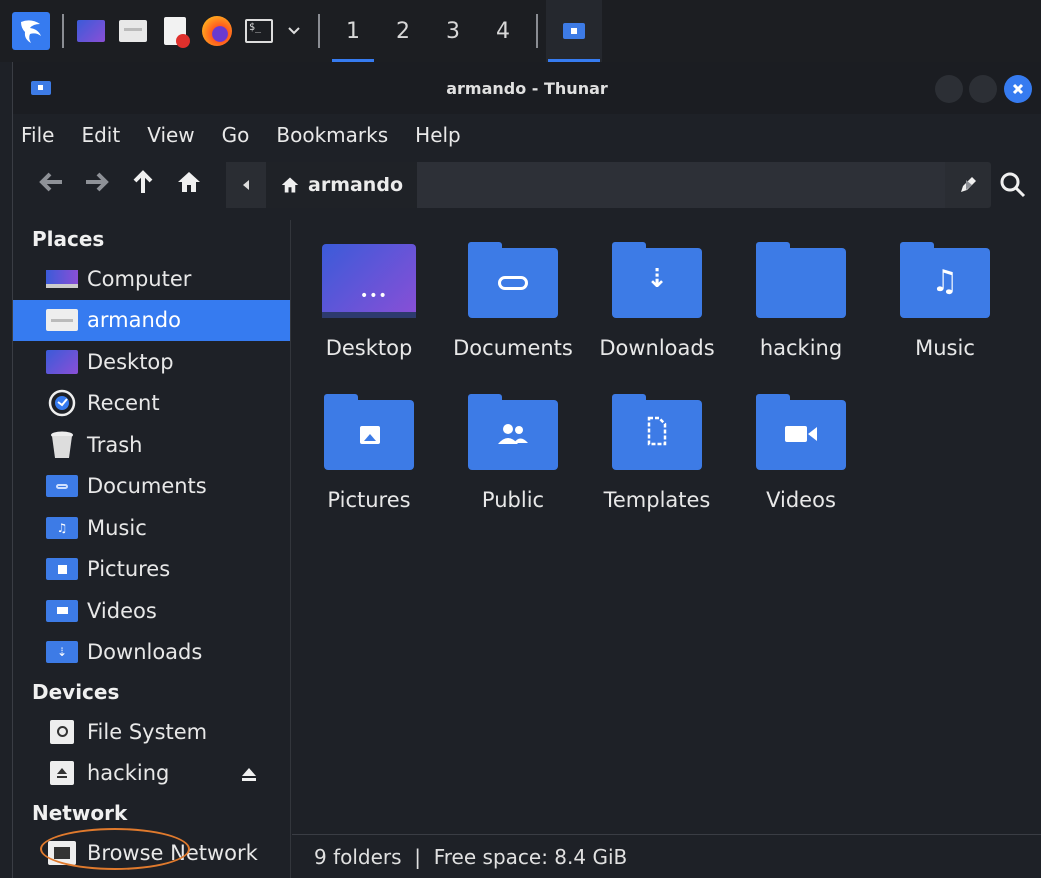  I want to click on computer-icon, so click(62, 279).